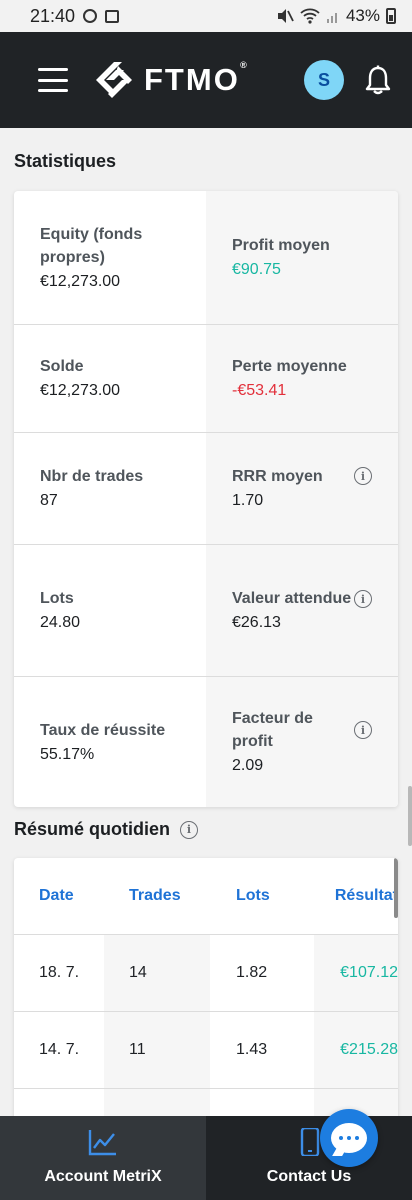 This screenshot has width=412, height=1200. What do you see at coordinates (65, 161) in the screenshot?
I see `statistics-title: Statistiques` at bounding box center [65, 161].